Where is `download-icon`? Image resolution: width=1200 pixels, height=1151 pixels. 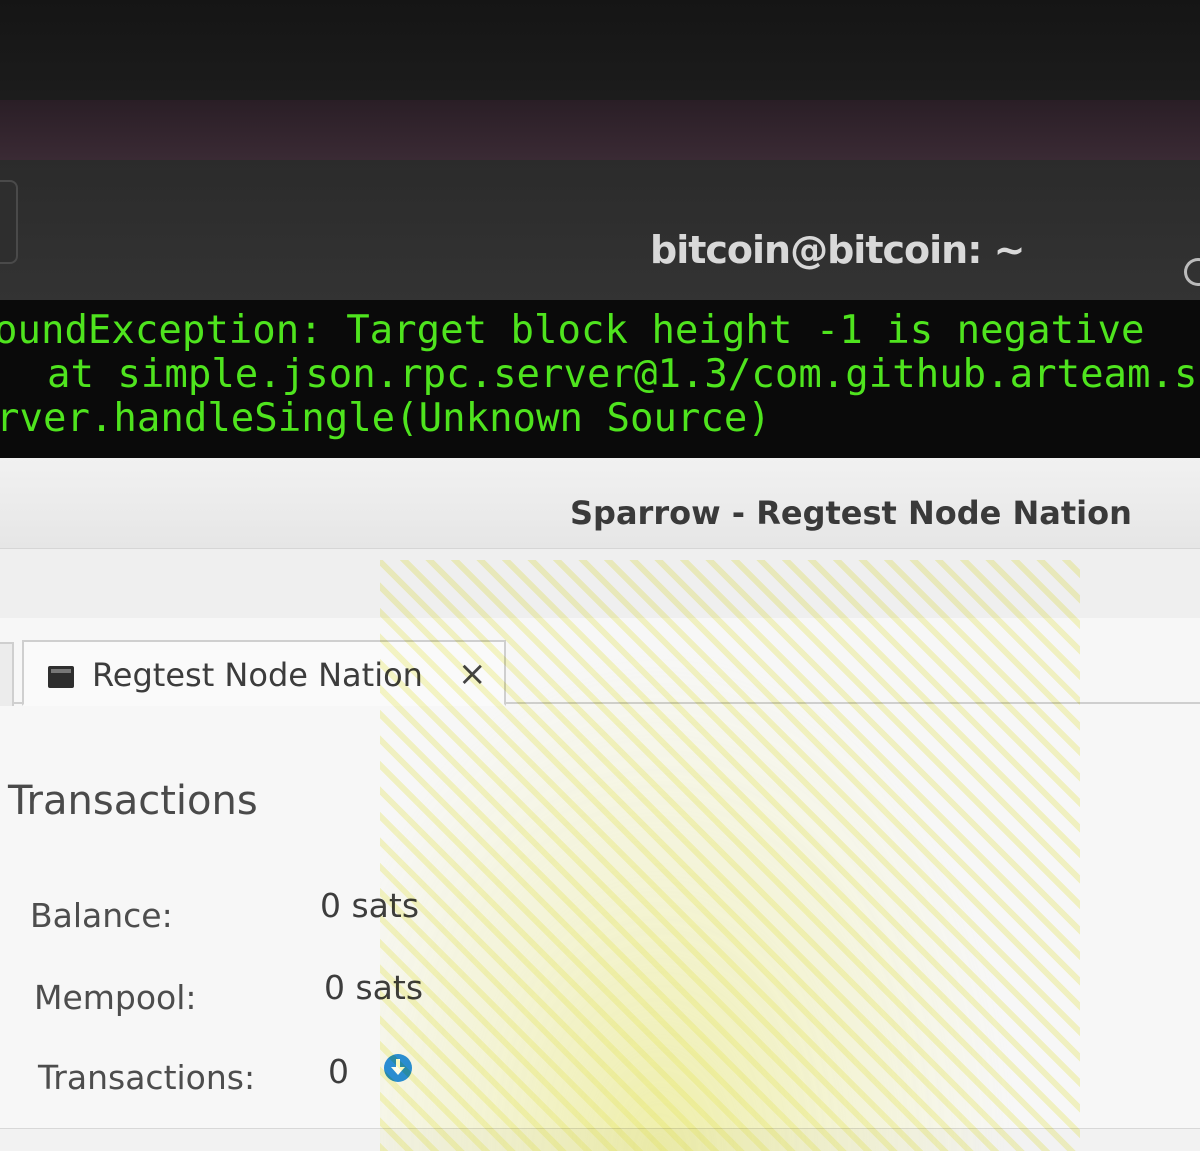
download-icon is located at coordinates (398, 1068).